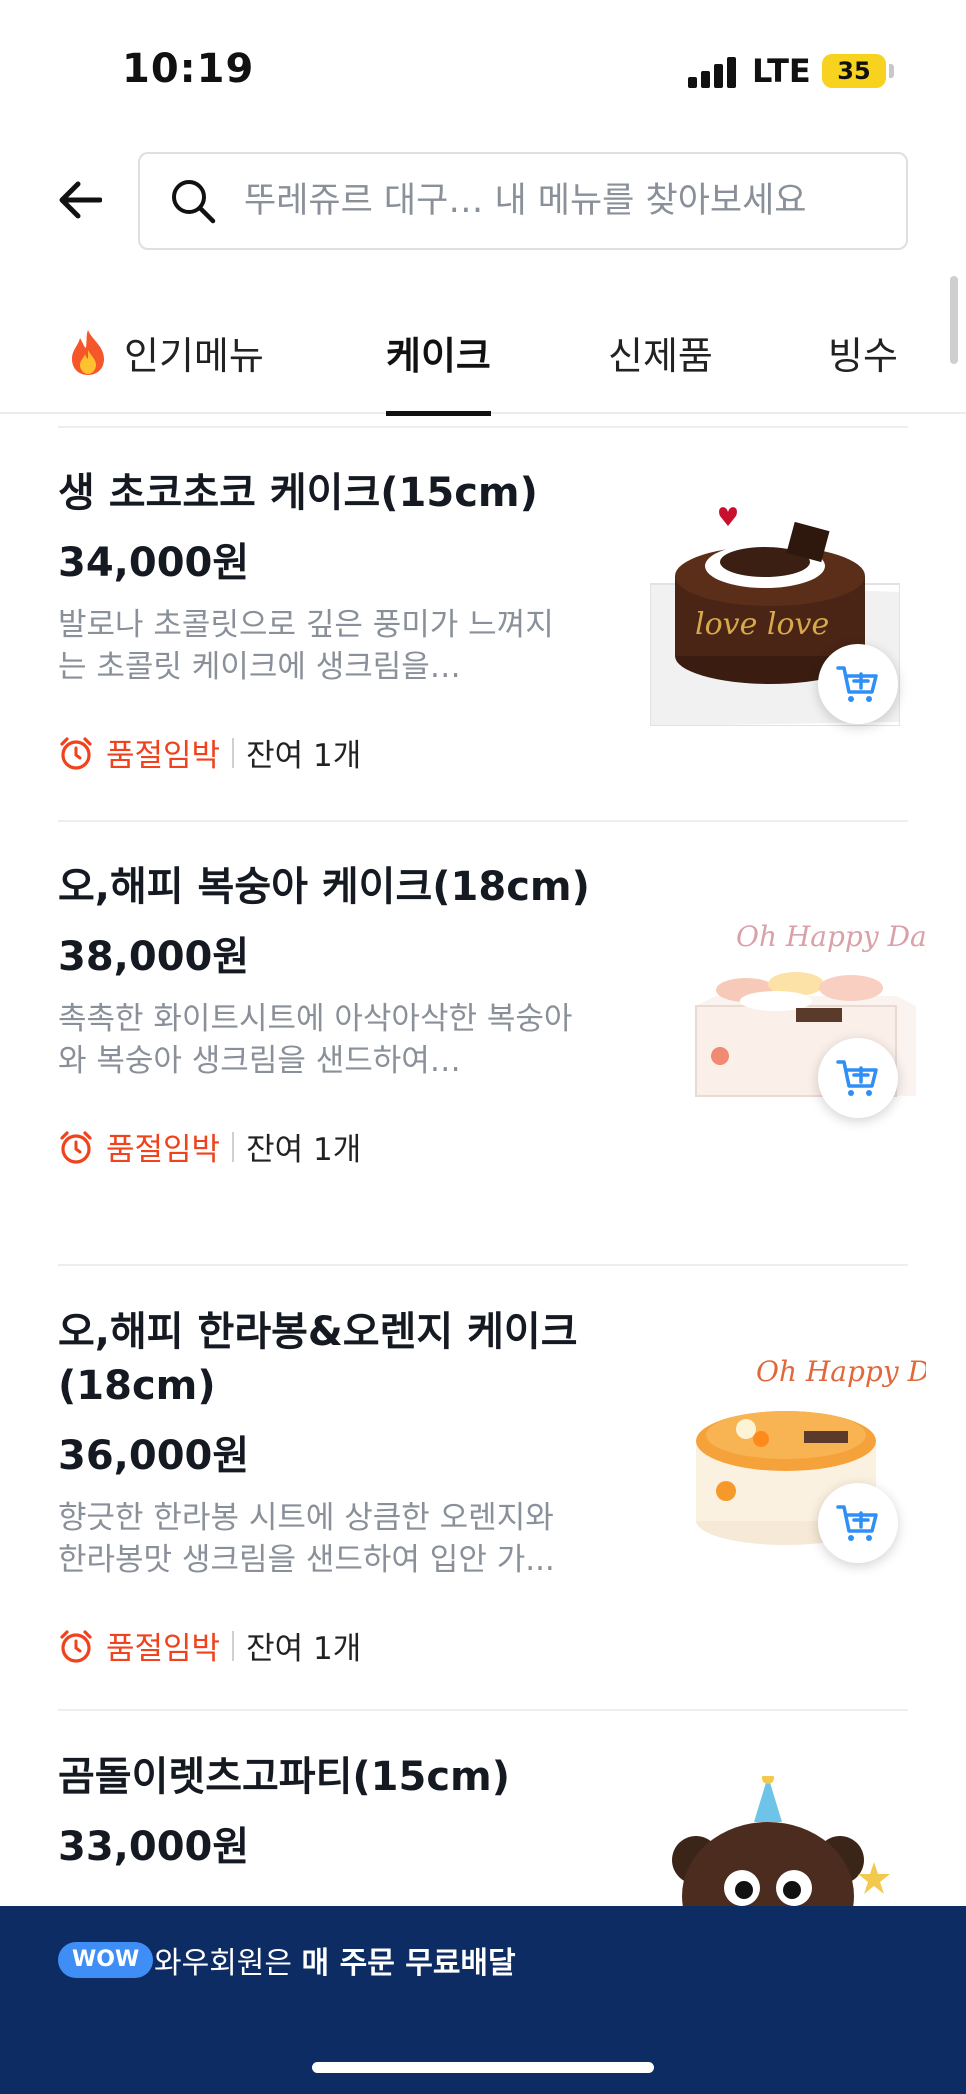 The height and width of the screenshot is (2094, 966). Describe the element at coordinates (660, 355) in the screenshot. I see `tab-label: 신제품` at that location.